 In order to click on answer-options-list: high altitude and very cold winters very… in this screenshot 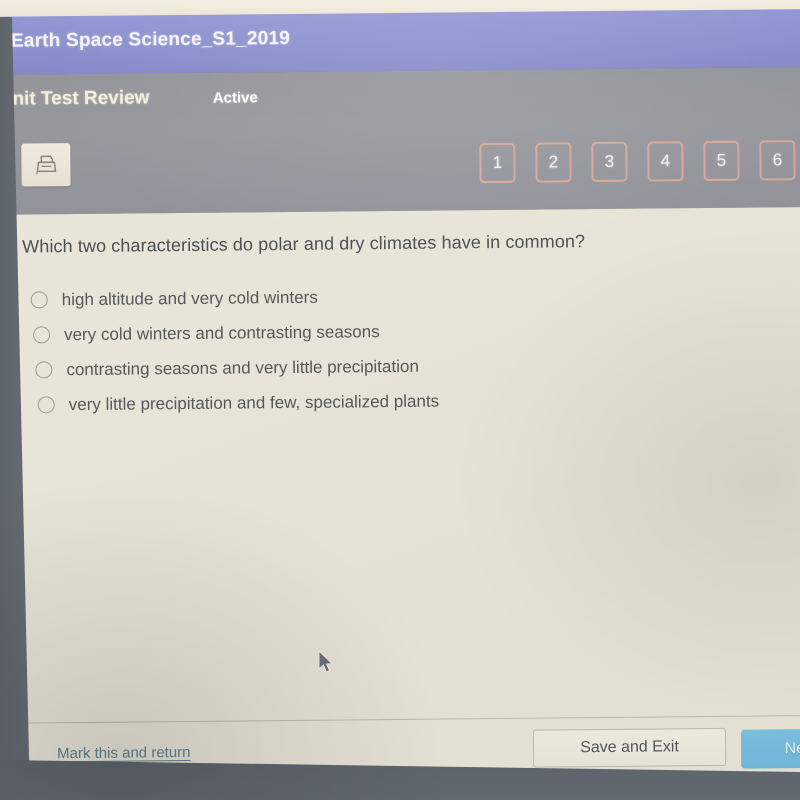, I will do `click(351, 349)`.